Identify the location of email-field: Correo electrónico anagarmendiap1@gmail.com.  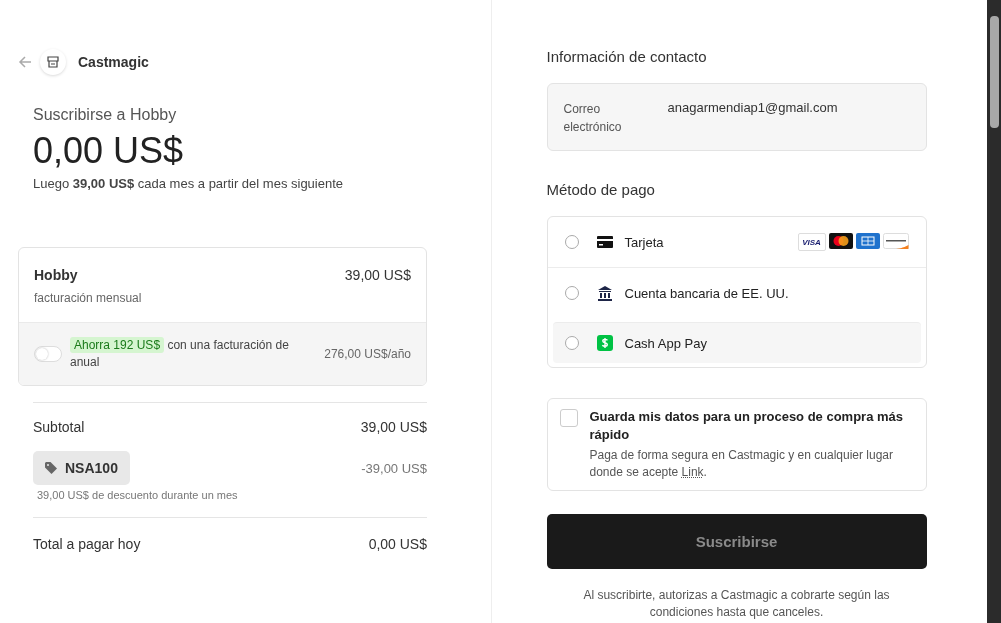
(736, 117).